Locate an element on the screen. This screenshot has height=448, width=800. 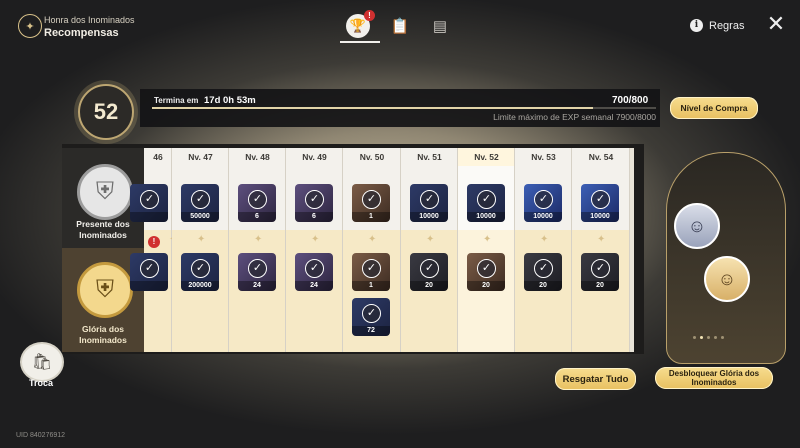
close-icon: ✕ is located at coordinates (776, 24).